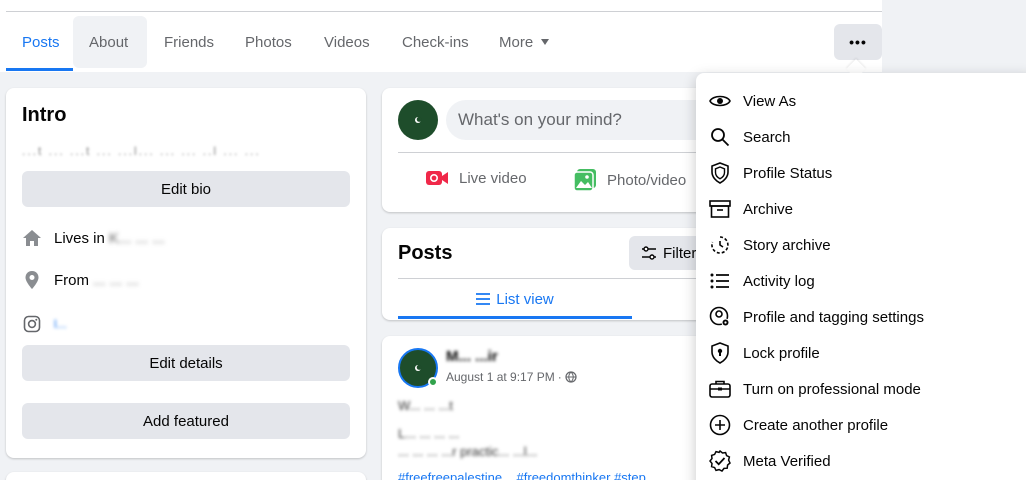 The height and width of the screenshot is (480, 1026). What do you see at coordinates (186, 363) in the screenshot?
I see `edit-details-button: Edit details` at bounding box center [186, 363].